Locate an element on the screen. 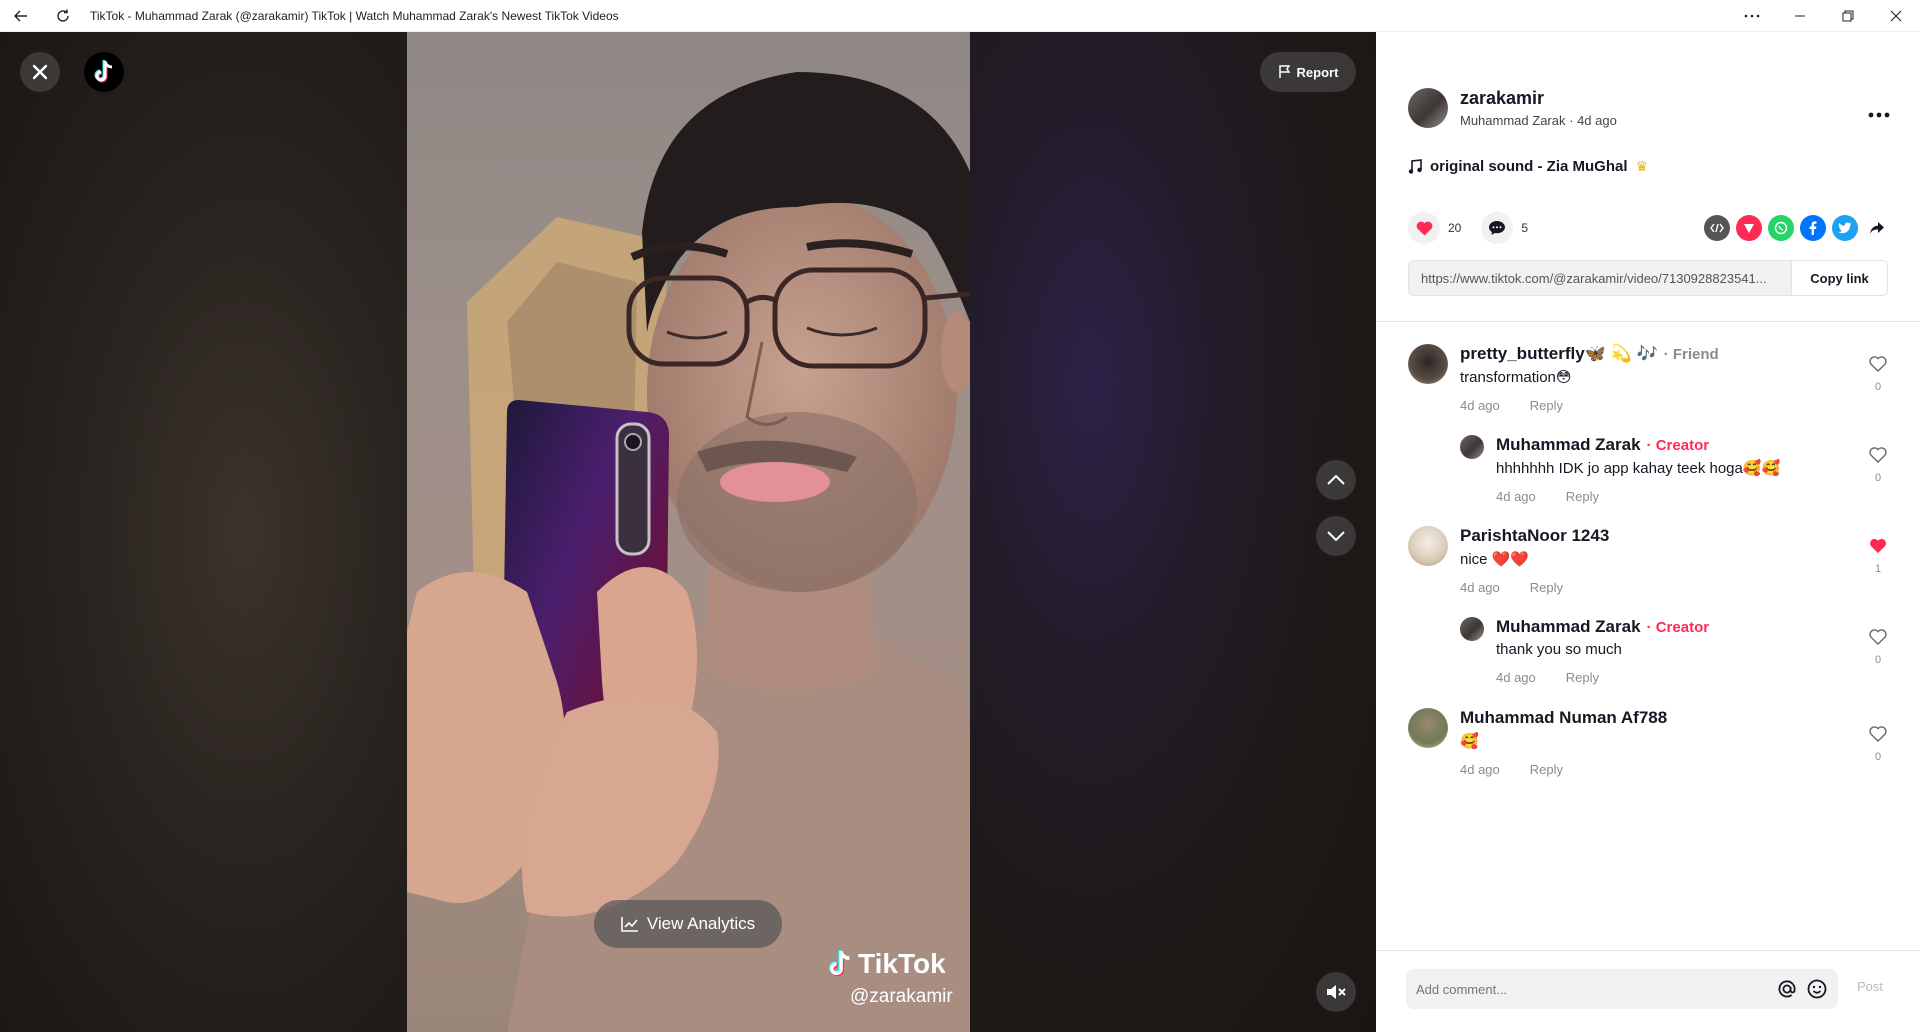 The image size is (1920, 1032). author-info: zarakamir Muhammad Zarak · 4d ago is located at coordinates (1512, 108).